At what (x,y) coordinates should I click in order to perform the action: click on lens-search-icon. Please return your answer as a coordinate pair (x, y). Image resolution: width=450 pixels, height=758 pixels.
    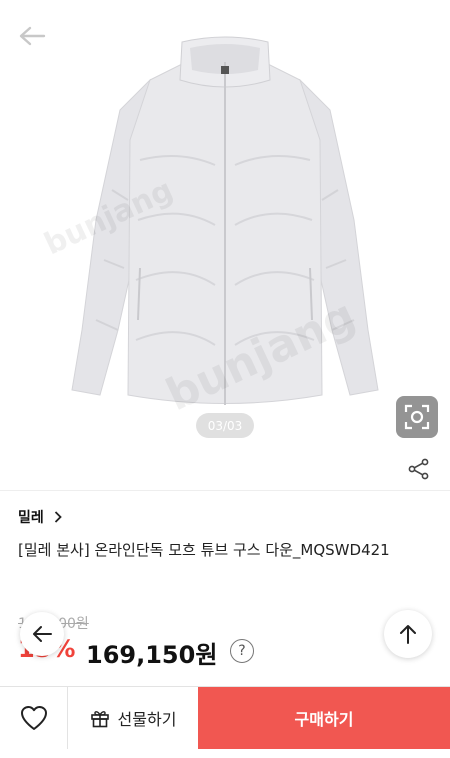
    Looking at the image, I should click on (417, 417).